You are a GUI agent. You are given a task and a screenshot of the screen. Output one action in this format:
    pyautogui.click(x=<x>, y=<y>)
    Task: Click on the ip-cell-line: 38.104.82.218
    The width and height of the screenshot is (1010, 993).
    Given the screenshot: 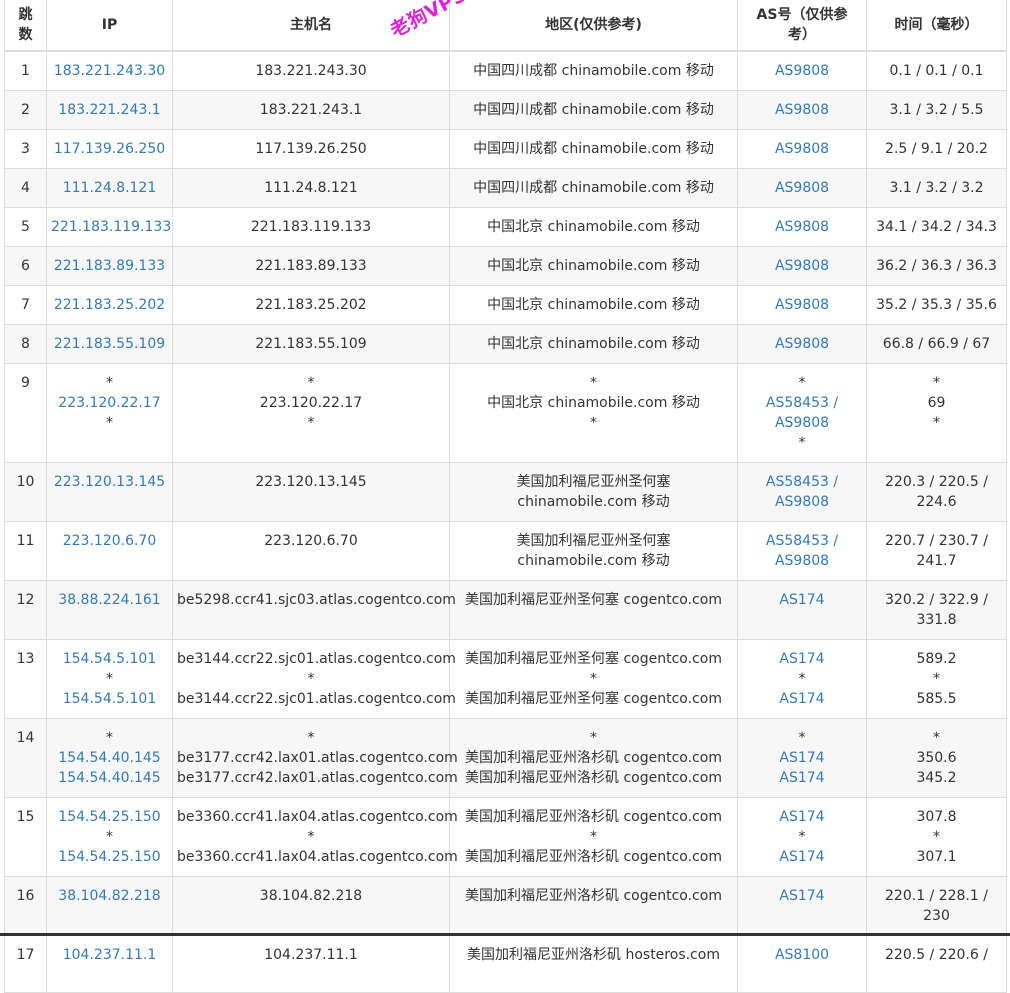 What is the action you would take?
    pyautogui.click(x=109, y=896)
    